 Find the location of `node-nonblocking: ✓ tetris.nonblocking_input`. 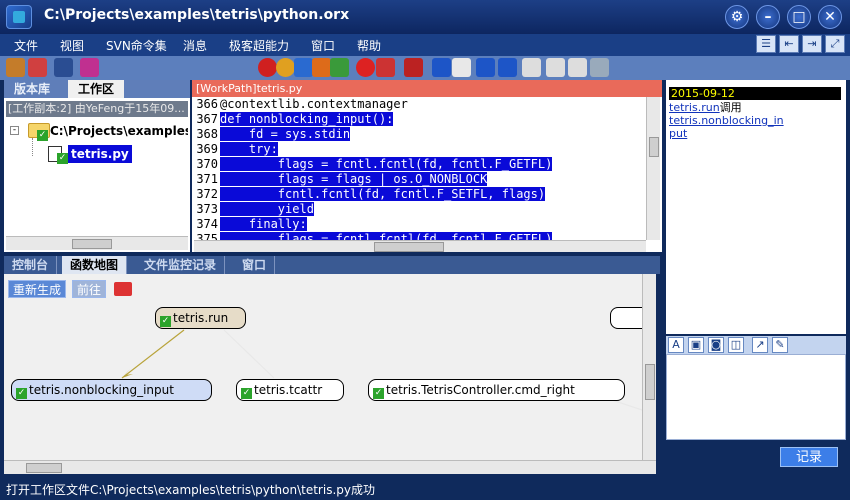

node-nonblocking: ✓ tetris.nonblocking_input is located at coordinates (111, 390).